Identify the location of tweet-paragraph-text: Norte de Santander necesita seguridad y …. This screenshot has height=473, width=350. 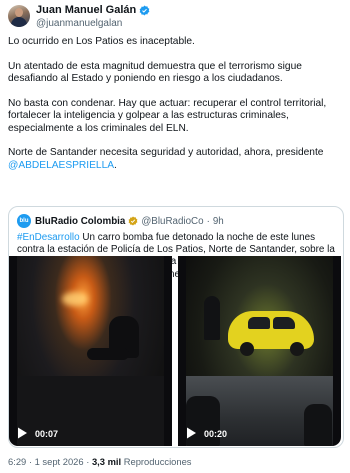
(167, 152).